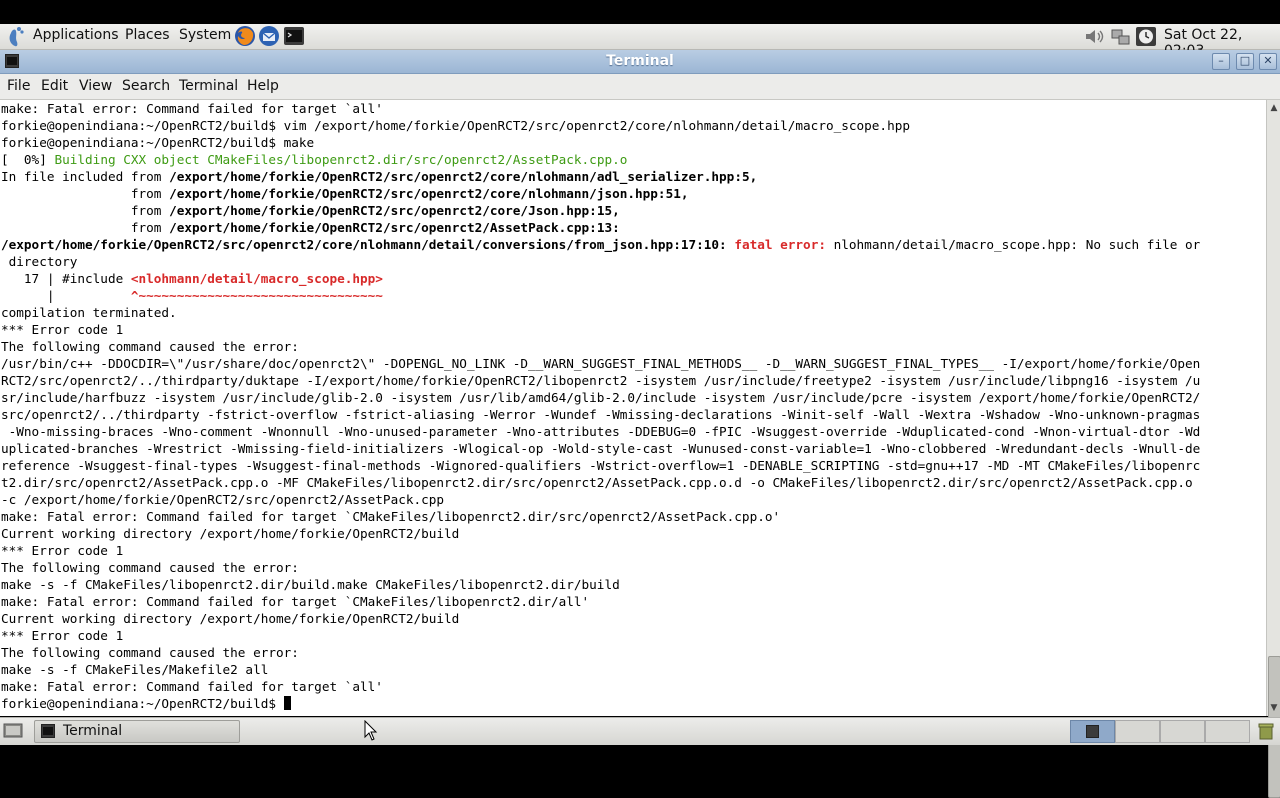  I want to click on firefox-icon, so click(245, 36).